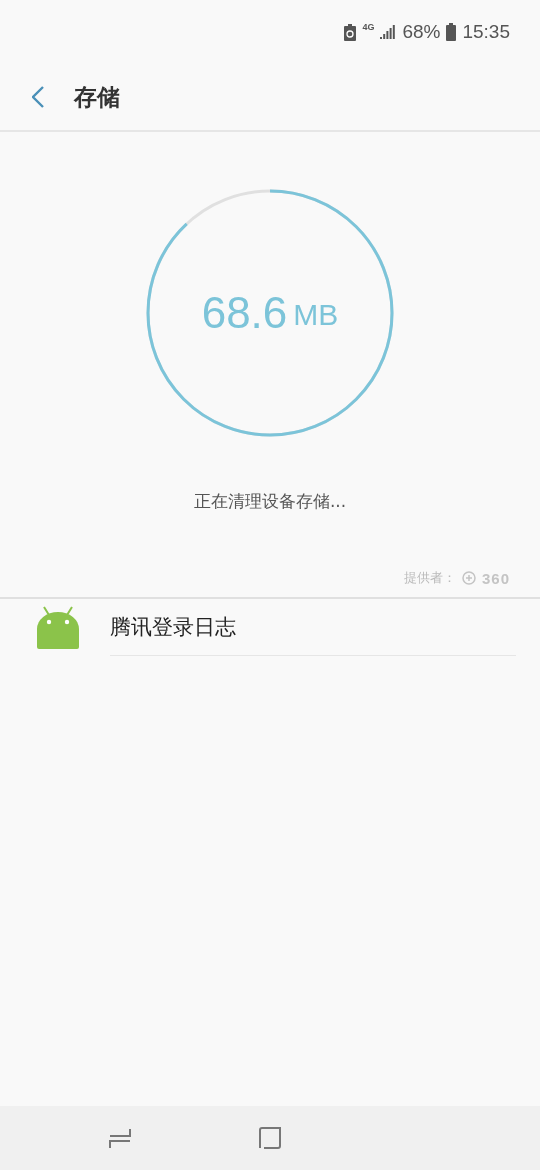 This screenshot has height=1170, width=540. What do you see at coordinates (486, 32) in the screenshot?
I see `clock: 15:35` at bounding box center [486, 32].